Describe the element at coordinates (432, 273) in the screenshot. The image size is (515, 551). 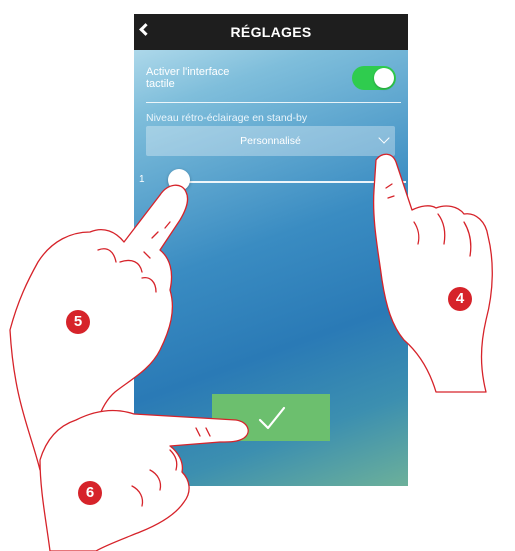
I see `hand-dropdown-icon` at that location.